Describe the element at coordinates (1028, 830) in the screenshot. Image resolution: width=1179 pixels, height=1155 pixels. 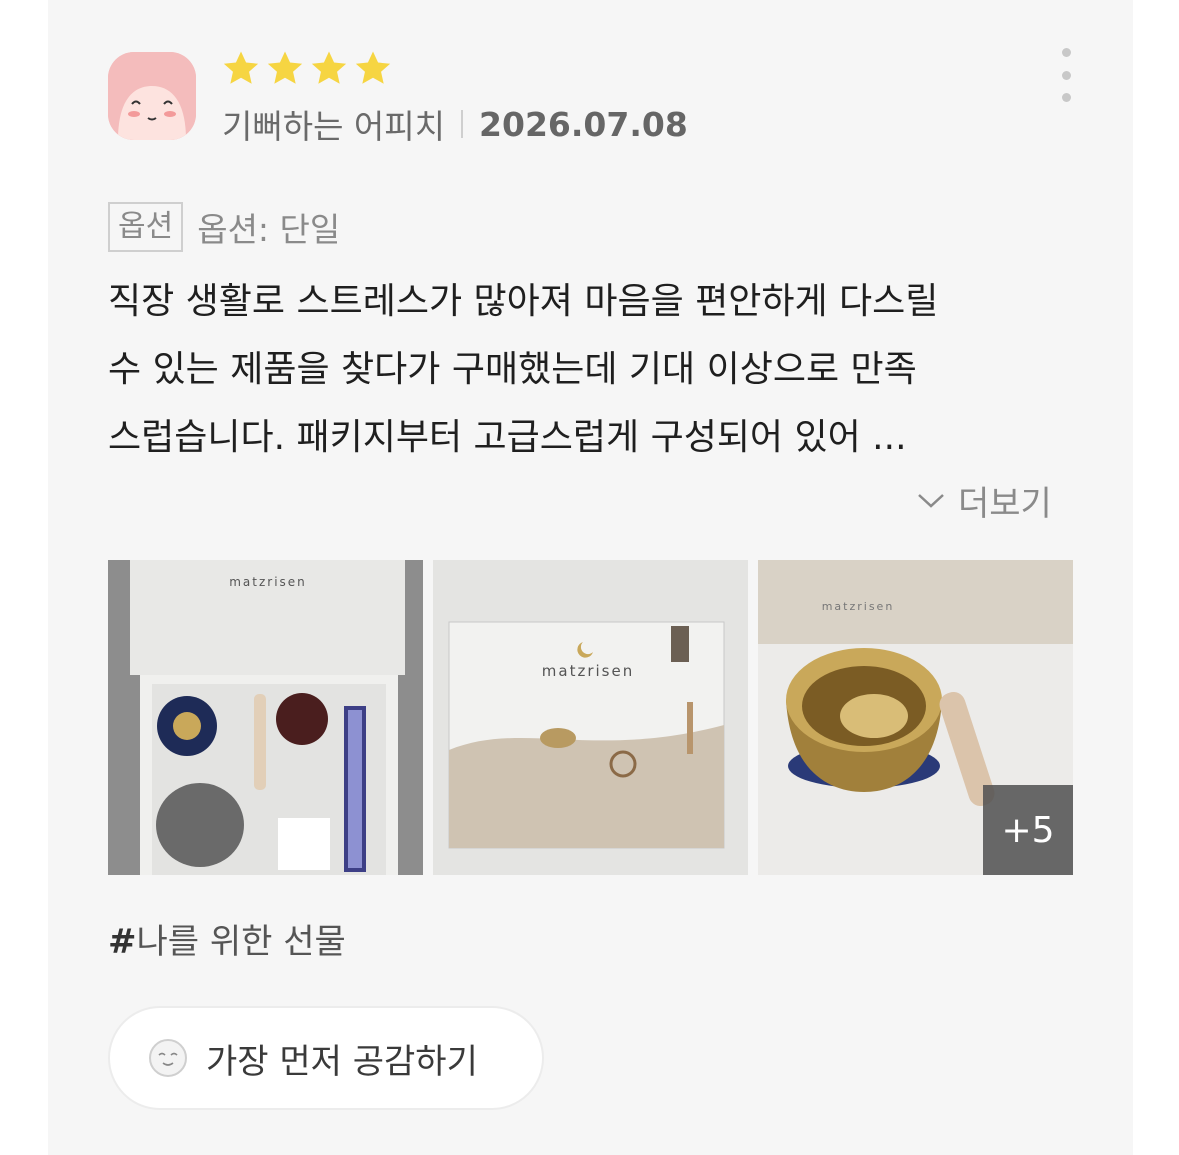
I see `more-photos-badge: +5` at that location.